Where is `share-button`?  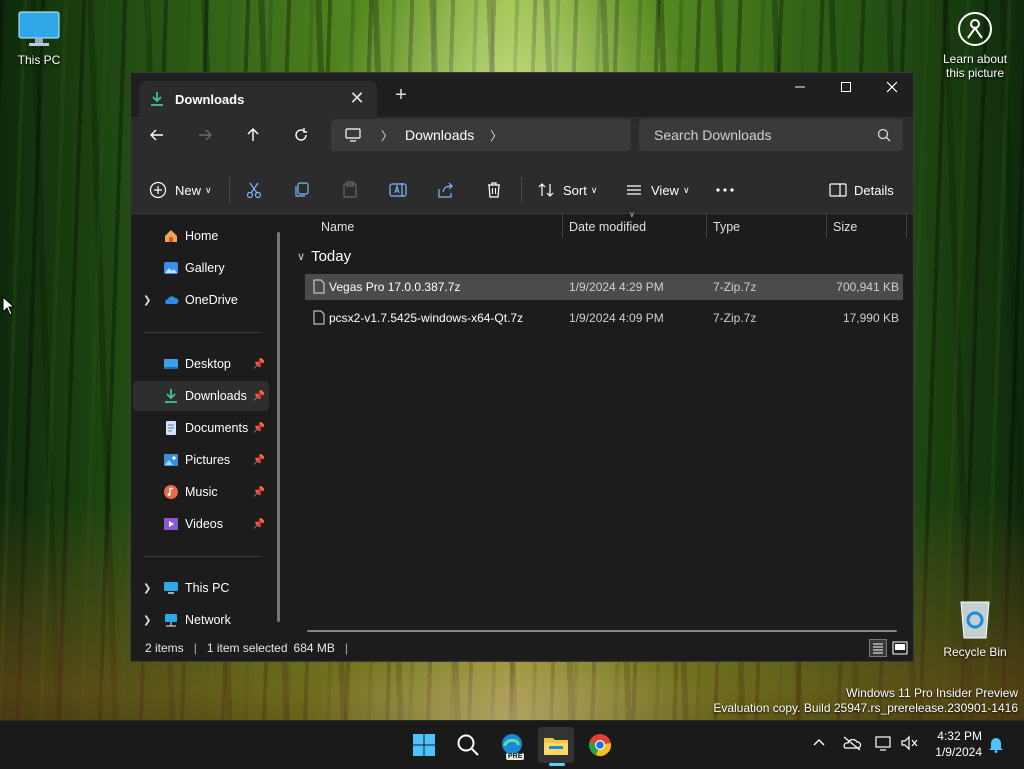 share-button is located at coordinates (446, 190).